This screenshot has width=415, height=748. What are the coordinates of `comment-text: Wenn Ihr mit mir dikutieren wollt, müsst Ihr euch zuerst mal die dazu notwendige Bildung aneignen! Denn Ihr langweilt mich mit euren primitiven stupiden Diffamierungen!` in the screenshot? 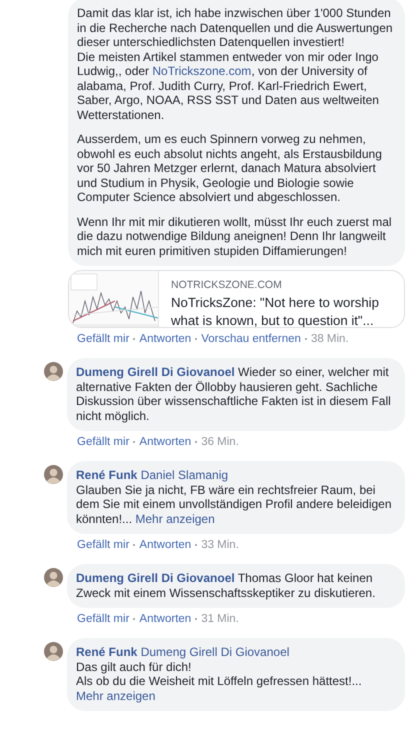 It's located at (235, 236).